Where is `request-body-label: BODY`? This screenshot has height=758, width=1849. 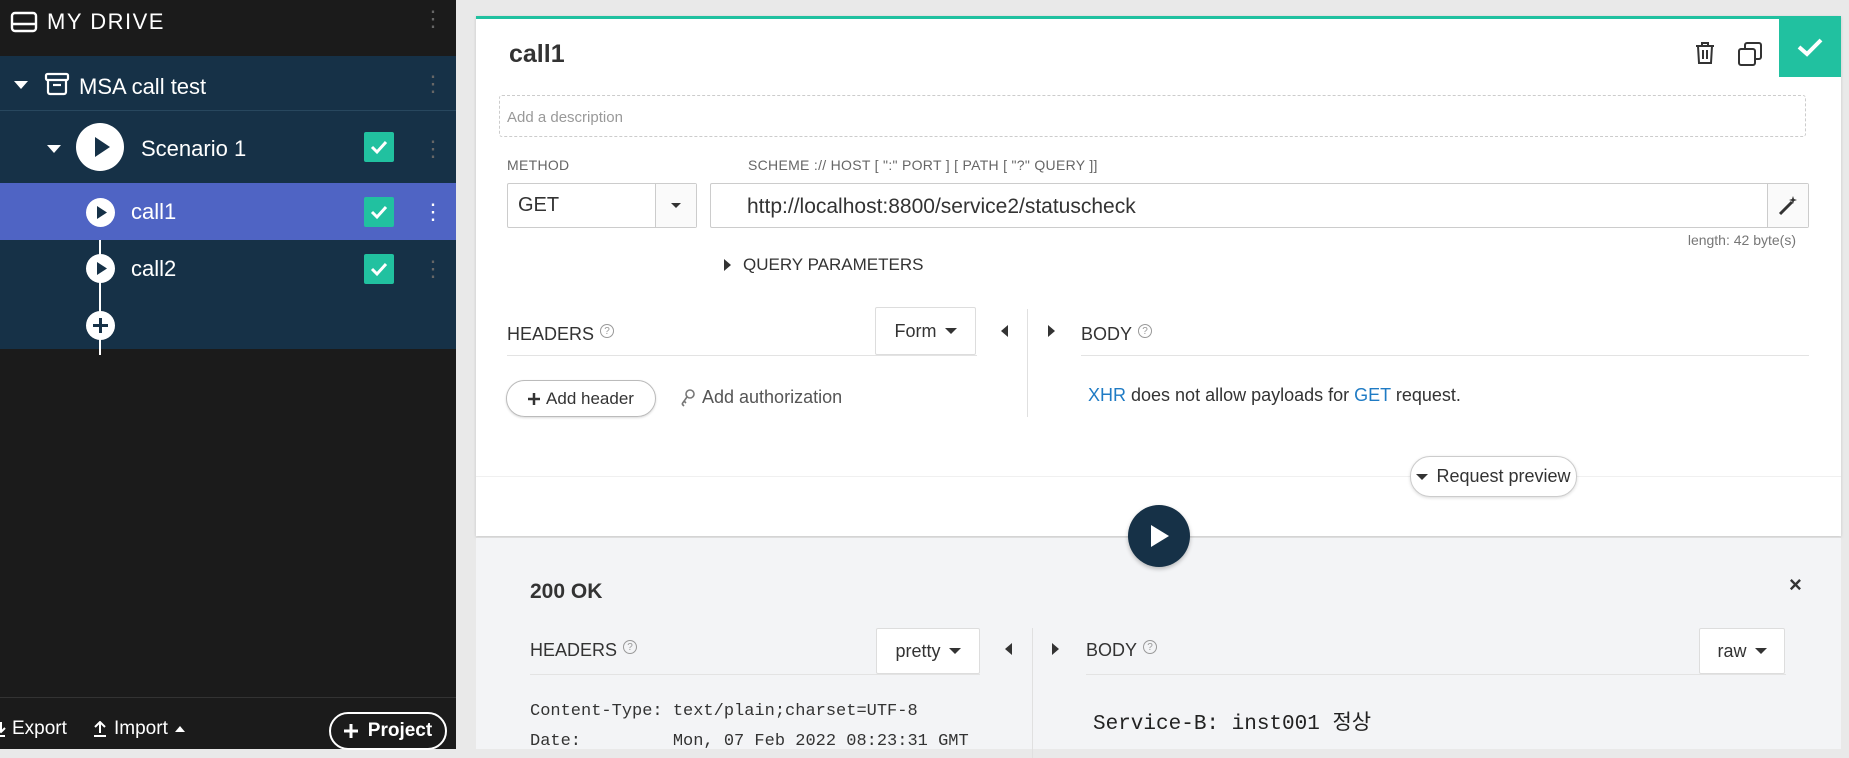 request-body-label: BODY is located at coordinates (1107, 334).